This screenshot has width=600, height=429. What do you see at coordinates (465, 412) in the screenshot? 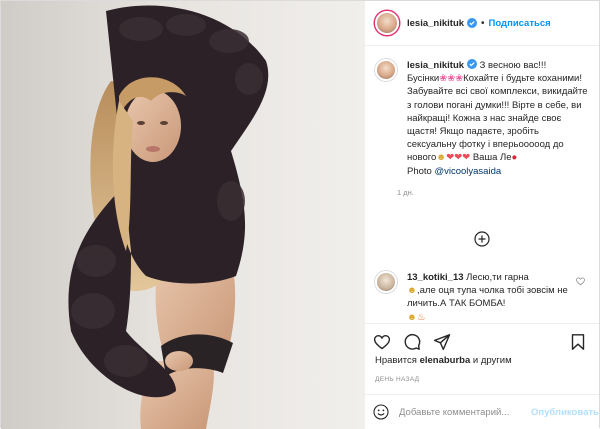
I see `comment-input` at bounding box center [465, 412].